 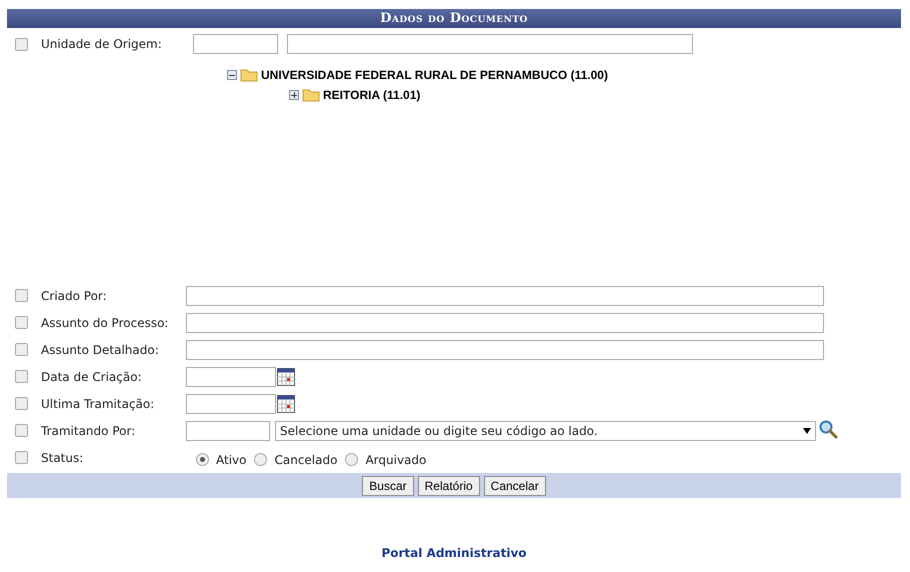 What do you see at coordinates (98, 404) in the screenshot?
I see `field-label: Ultima Tramitação:` at bounding box center [98, 404].